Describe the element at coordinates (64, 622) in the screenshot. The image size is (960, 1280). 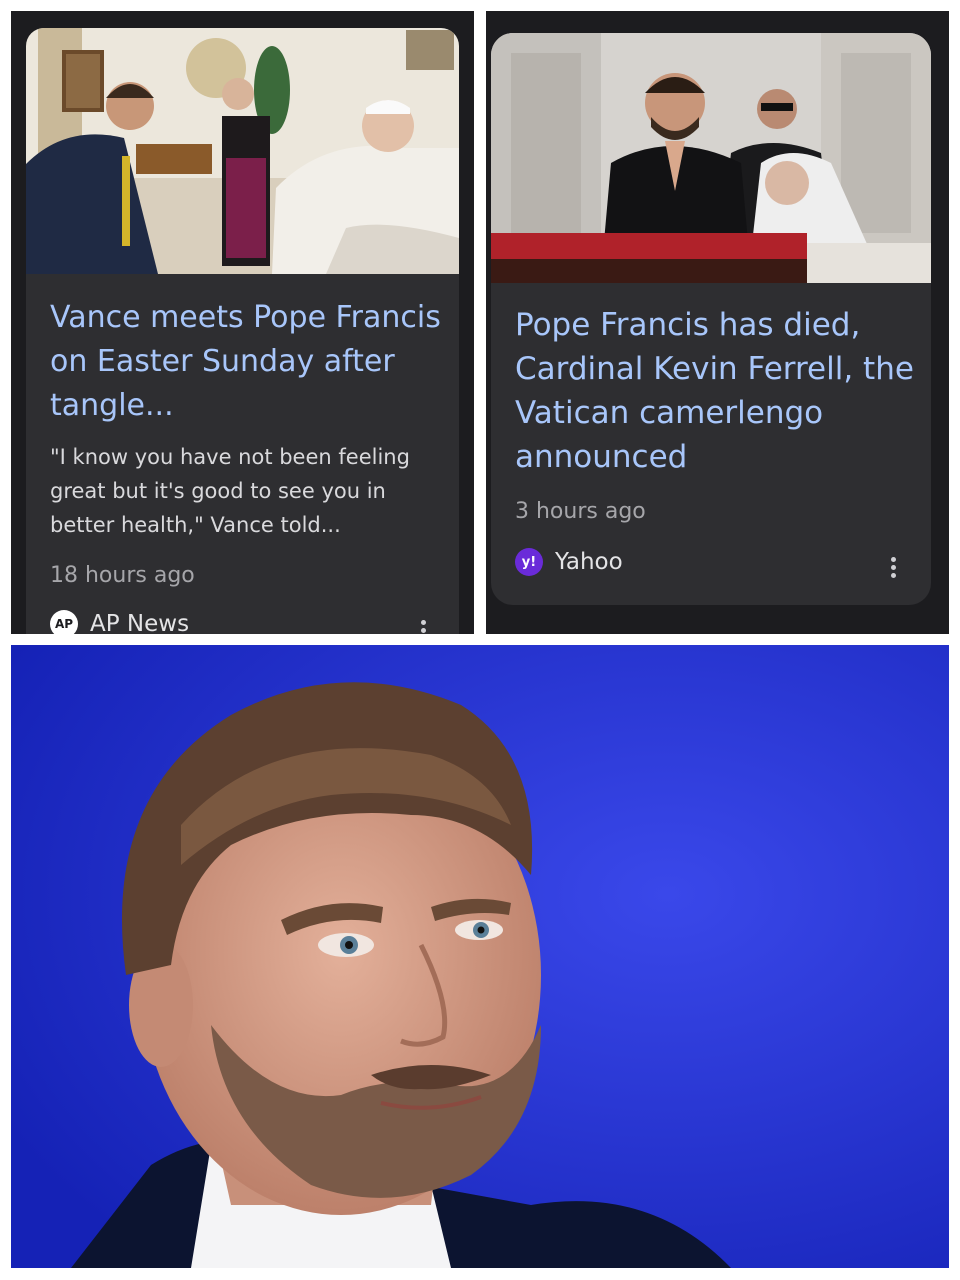
I see `ap-logo-icon: AP` at that location.